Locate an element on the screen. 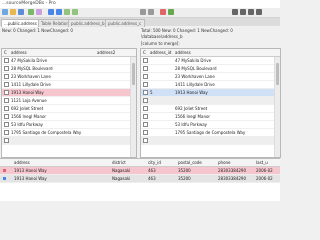 This screenshot has width=320, height=240. settings-icon is located at coordinates (235, 12).